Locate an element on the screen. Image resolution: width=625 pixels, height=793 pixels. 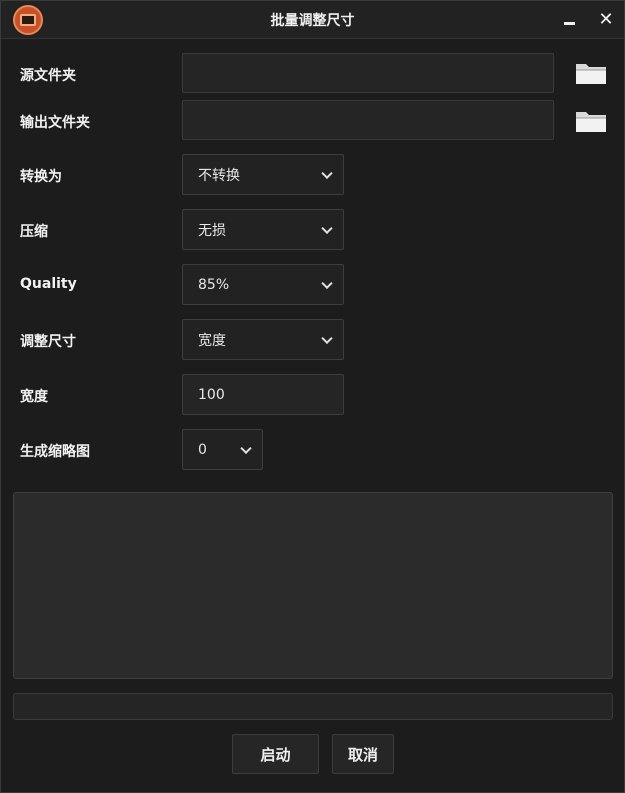
convert-to-select: 不转换 is located at coordinates (263, 174).